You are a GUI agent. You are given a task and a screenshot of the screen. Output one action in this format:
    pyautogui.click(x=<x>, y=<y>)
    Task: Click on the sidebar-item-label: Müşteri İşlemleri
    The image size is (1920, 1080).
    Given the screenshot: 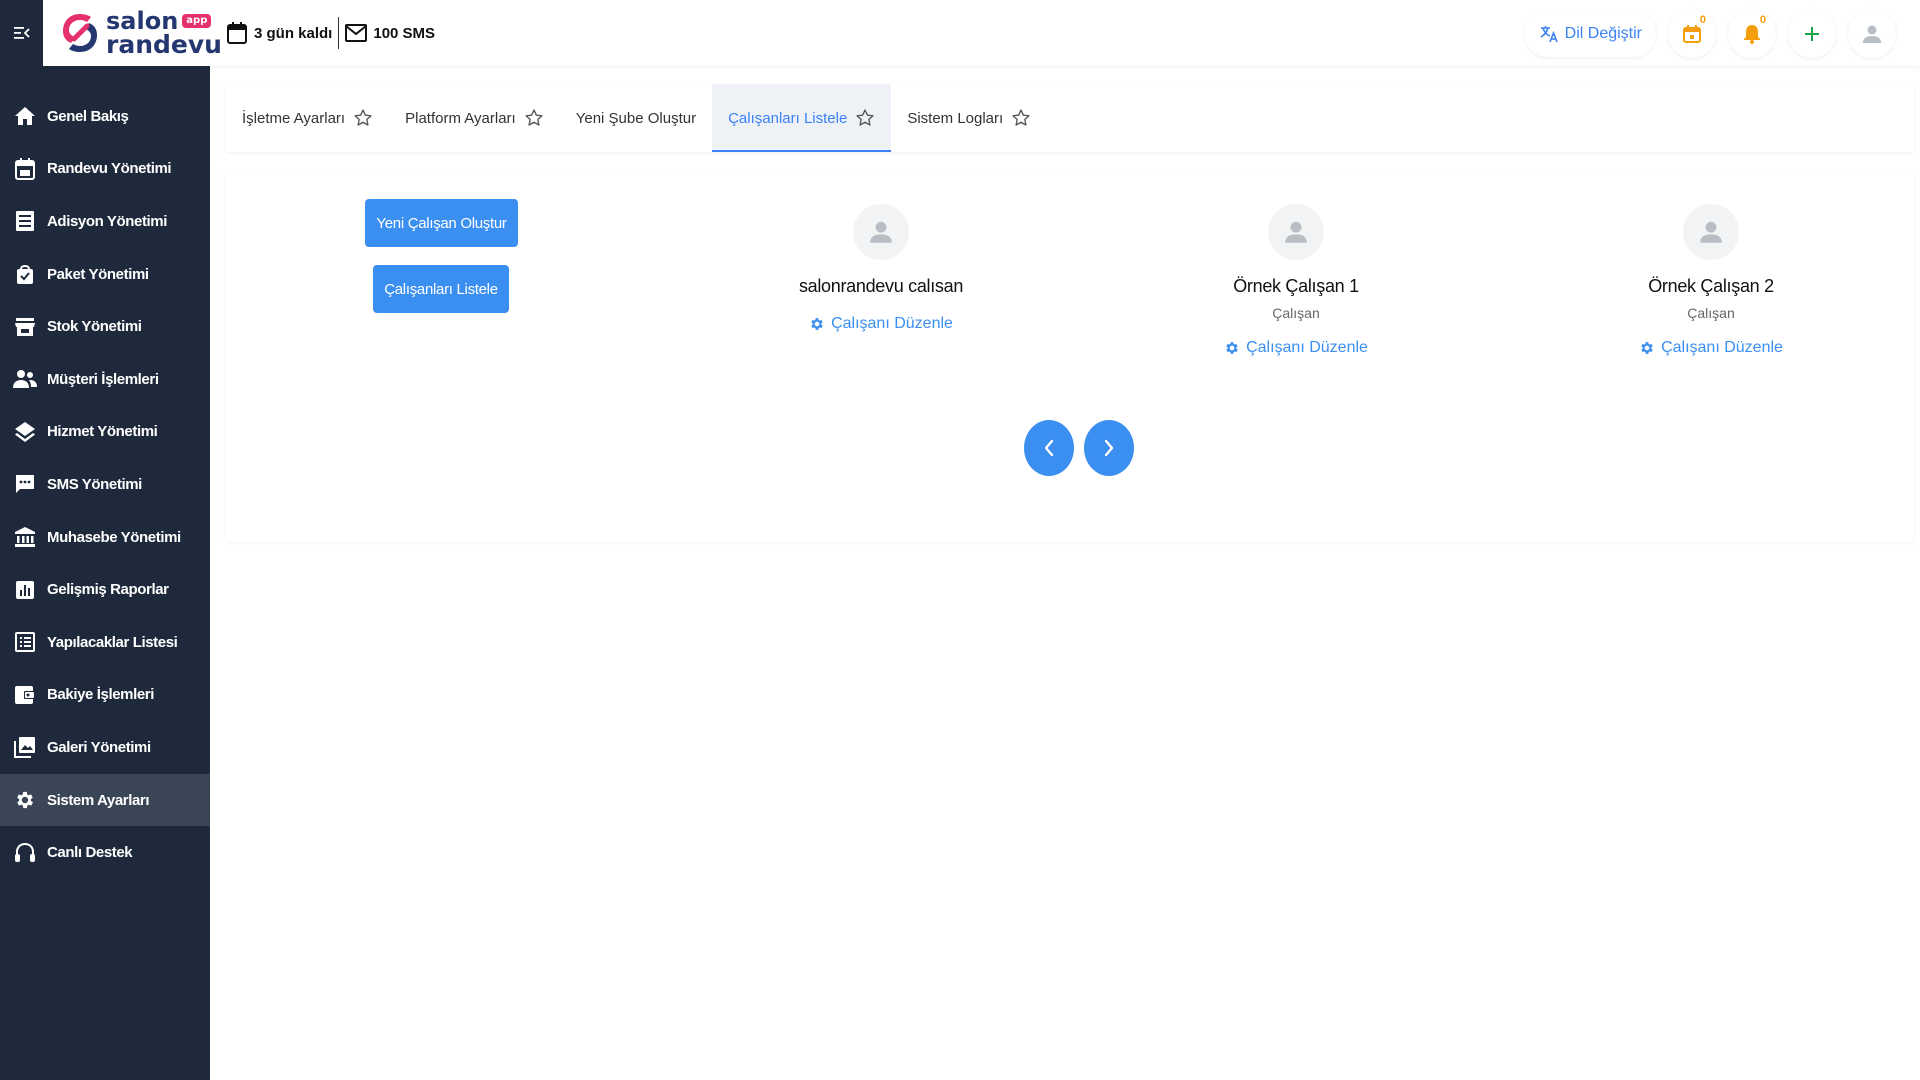 What is the action you would take?
    pyautogui.click(x=103, y=379)
    